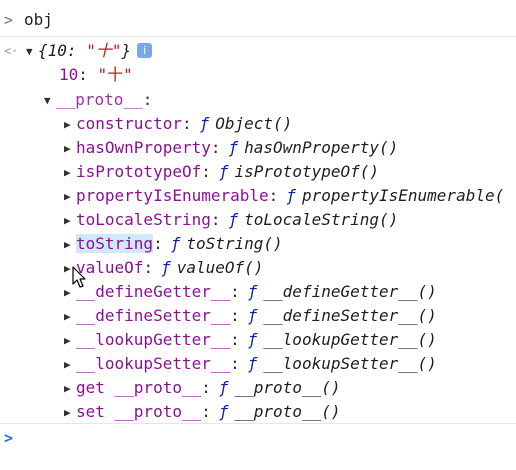 This screenshot has height=470, width=516. What do you see at coordinates (143, 219) in the screenshot?
I see `member-key: toLocaleString` at bounding box center [143, 219].